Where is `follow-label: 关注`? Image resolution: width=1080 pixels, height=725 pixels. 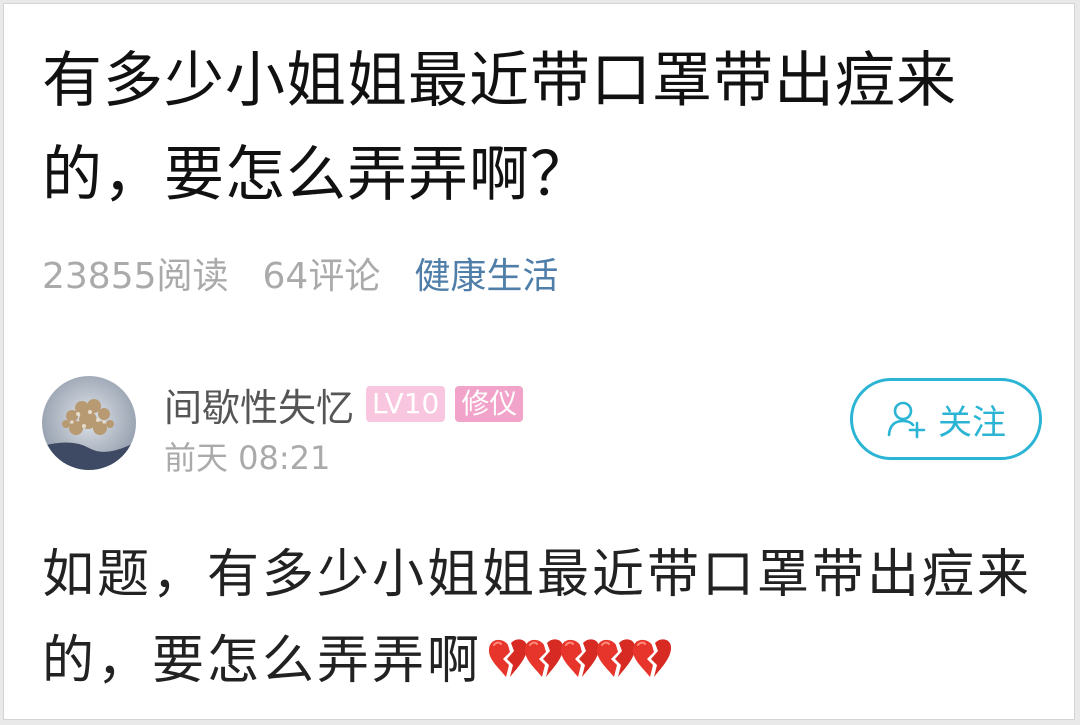
follow-label: 关注 is located at coordinates (972, 422).